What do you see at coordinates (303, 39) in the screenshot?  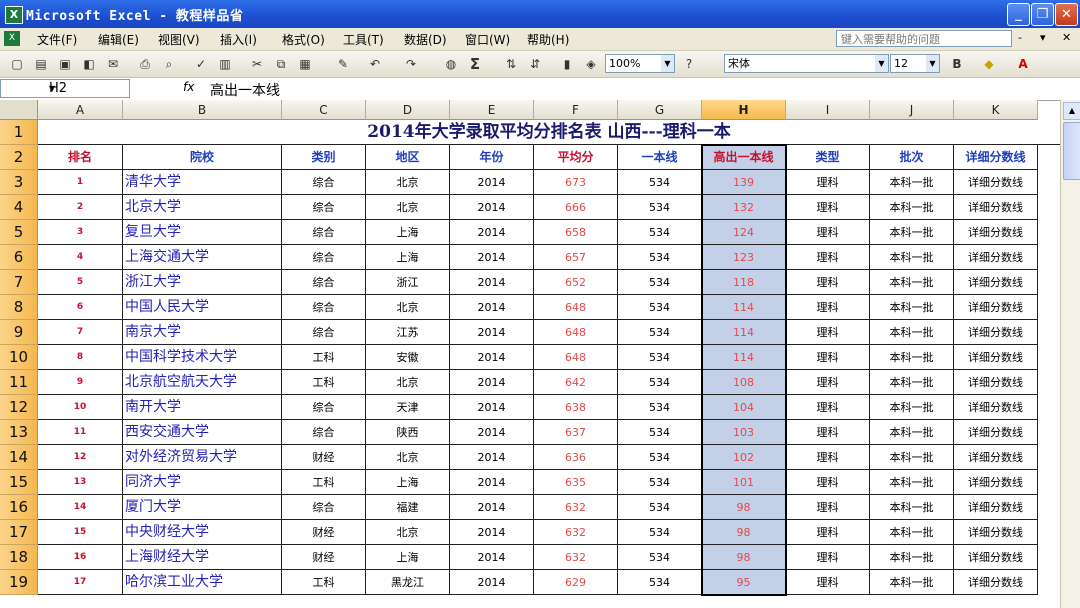 I see `menu-format: 格式(O)` at bounding box center [303, 39].